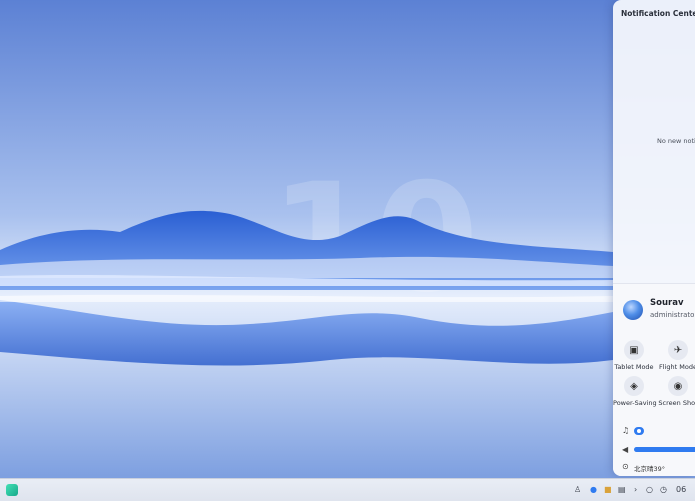  Describe the element at coordinates (678, 350) in the screenshot. I see `airplane-icon: ✈` at that location.